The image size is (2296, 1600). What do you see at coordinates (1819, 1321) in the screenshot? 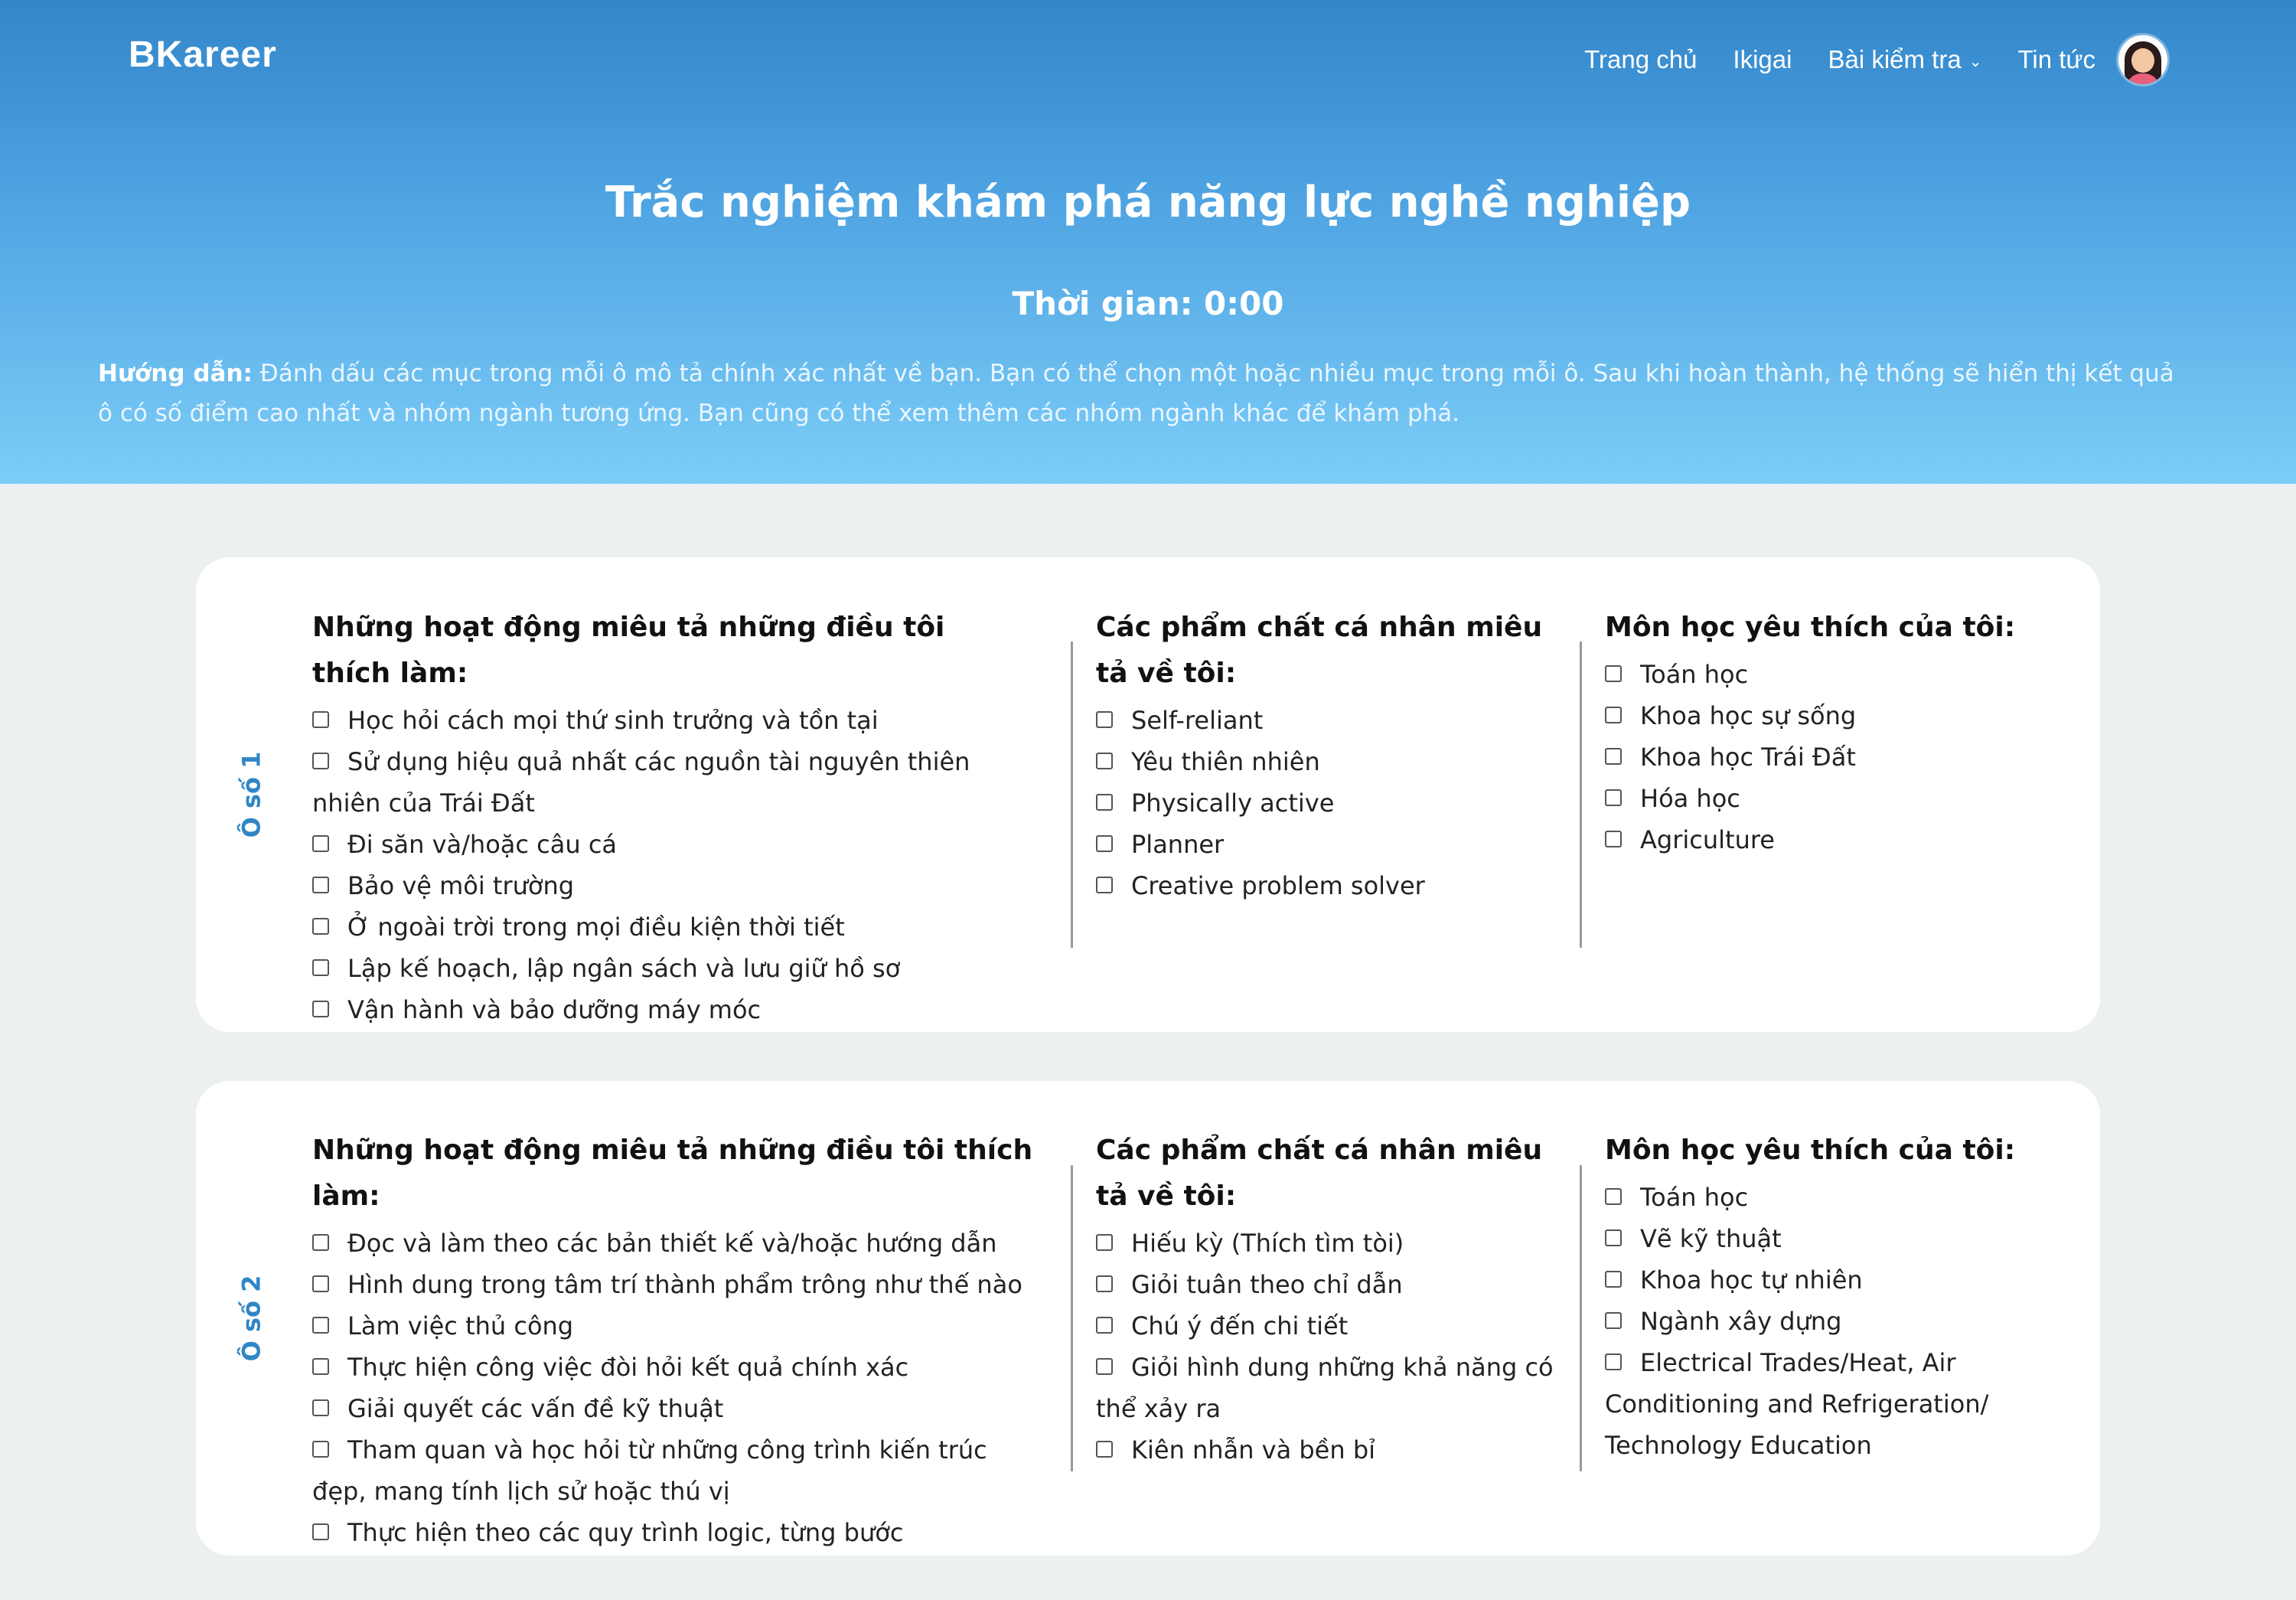
I see `checkbox-item: Ngành xây dựng` at bounding box center [1819, 1321].